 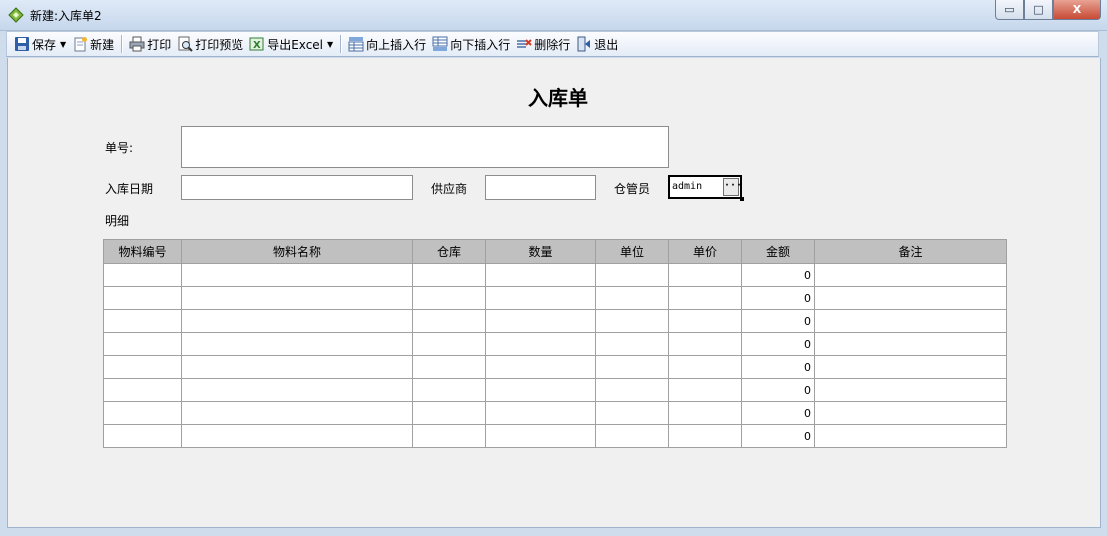 I want to click on column-header: 仓库, so click(x=449, y=251).